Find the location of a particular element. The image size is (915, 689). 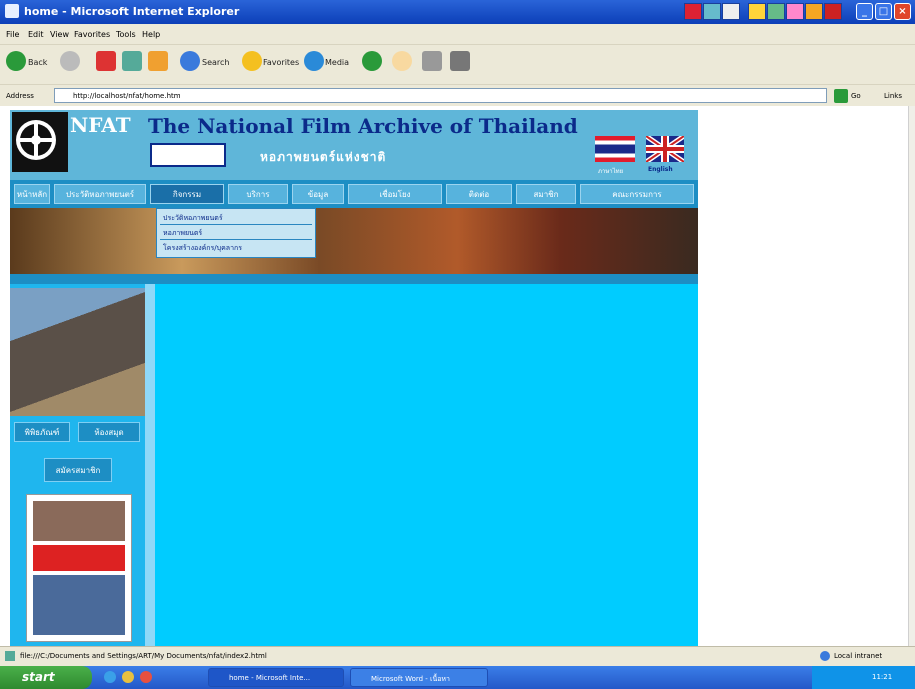

nav-members: สมาชิก is located at coordinates (546, 194).